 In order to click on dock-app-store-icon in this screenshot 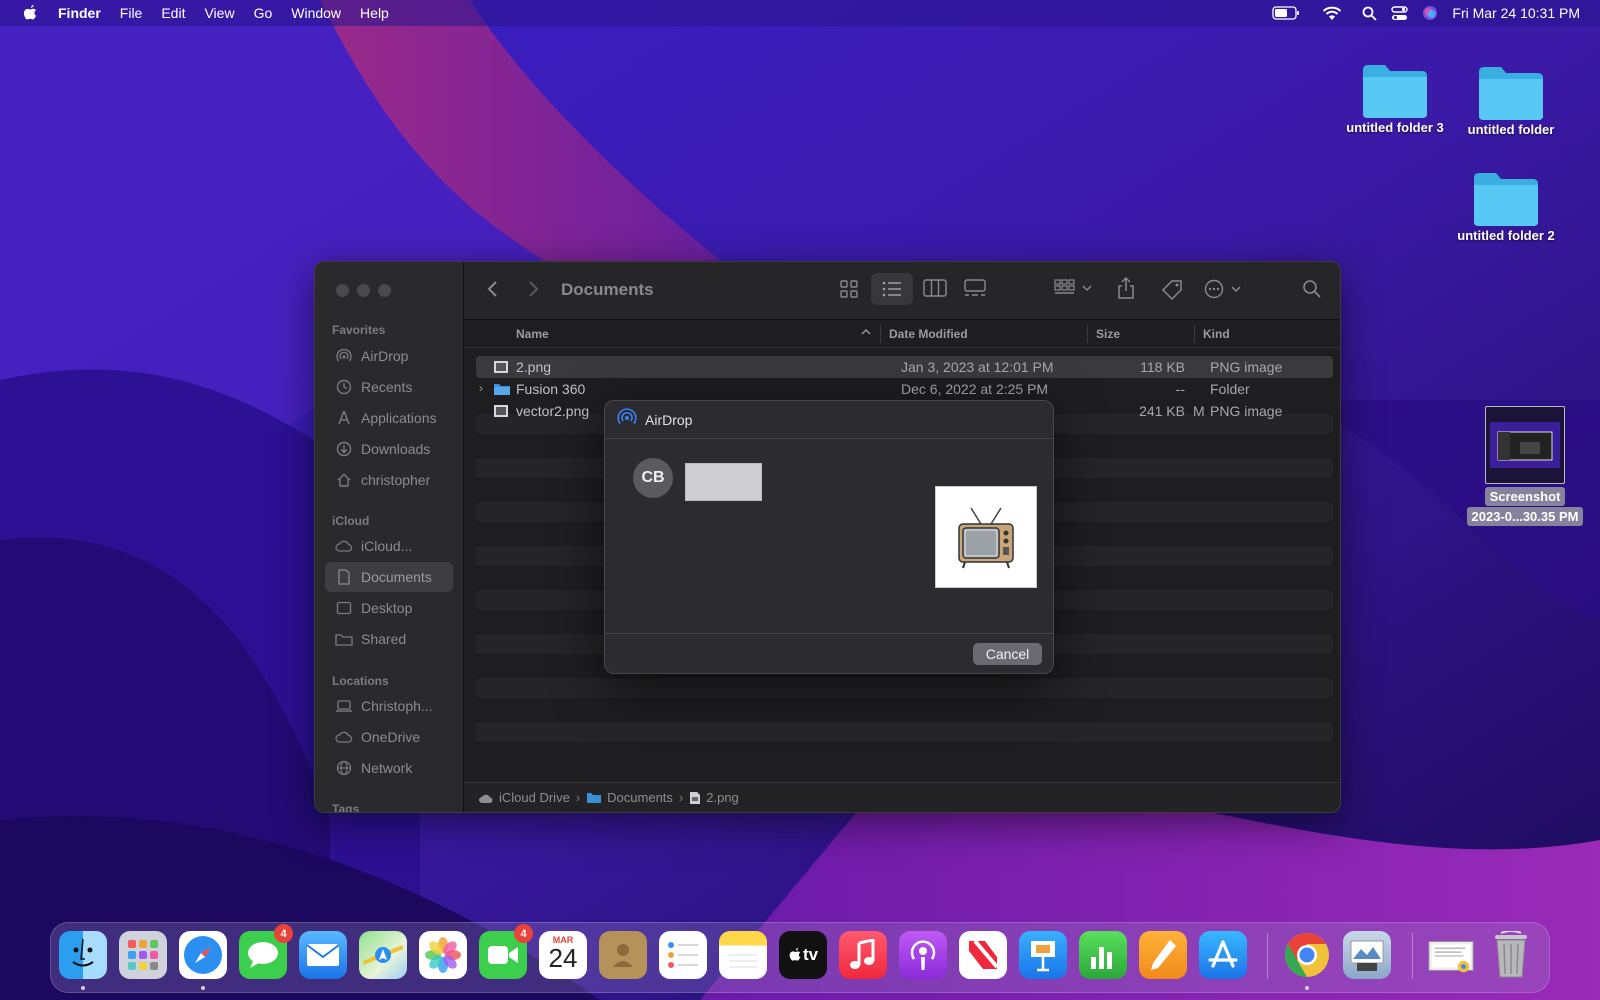, I will do `click(1223, 955)`.